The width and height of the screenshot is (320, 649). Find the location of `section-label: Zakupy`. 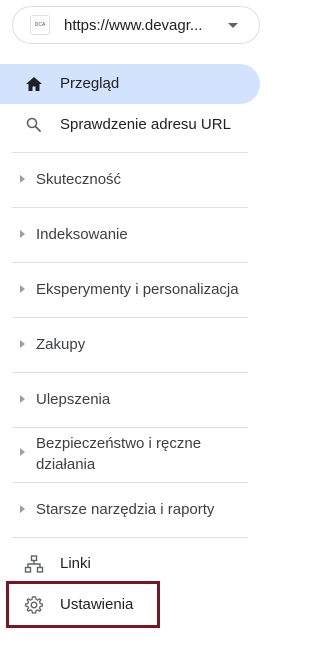

section-label: Zakupy is located at coordinates (61, 344).